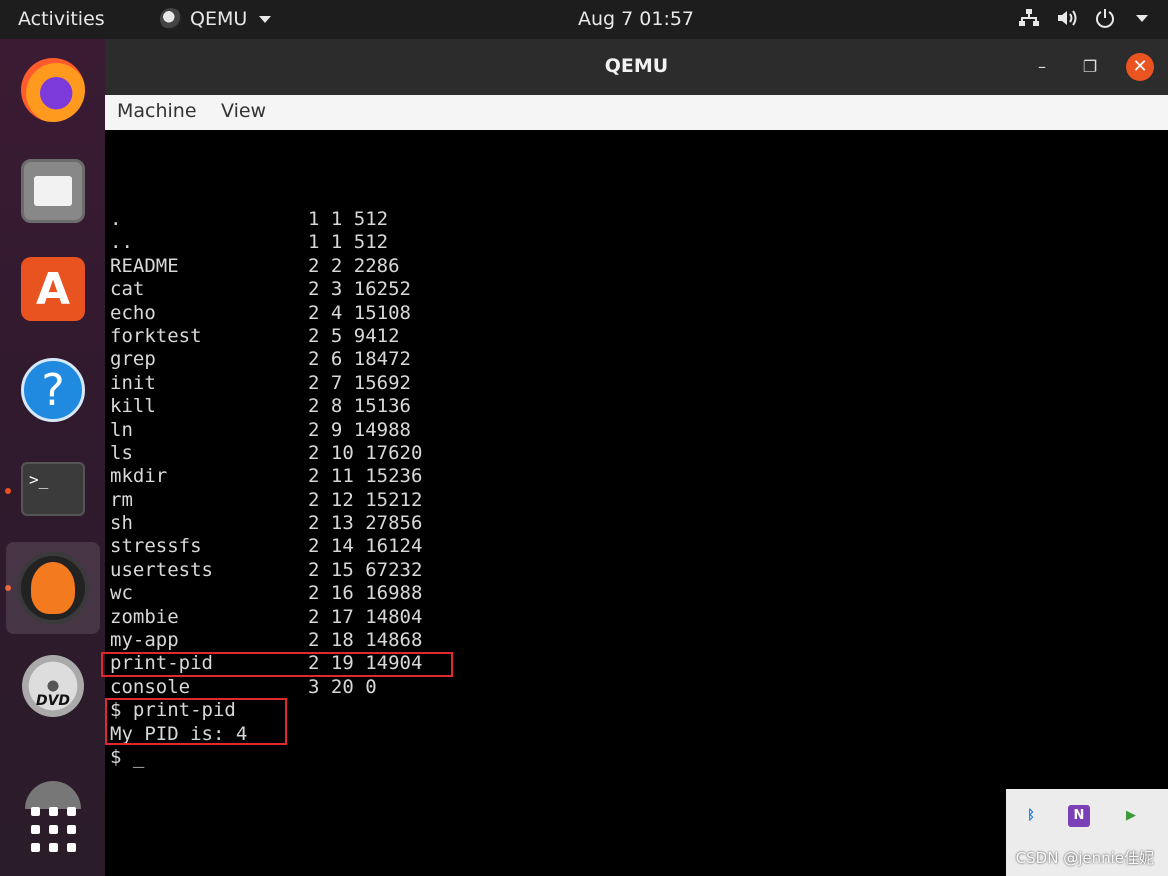 This screenshot has height=876, width=1168. Describe the element at coordinates (266, 546) in the screenshot. I see `listing-row: stressfs 2 14 16124` at that location.